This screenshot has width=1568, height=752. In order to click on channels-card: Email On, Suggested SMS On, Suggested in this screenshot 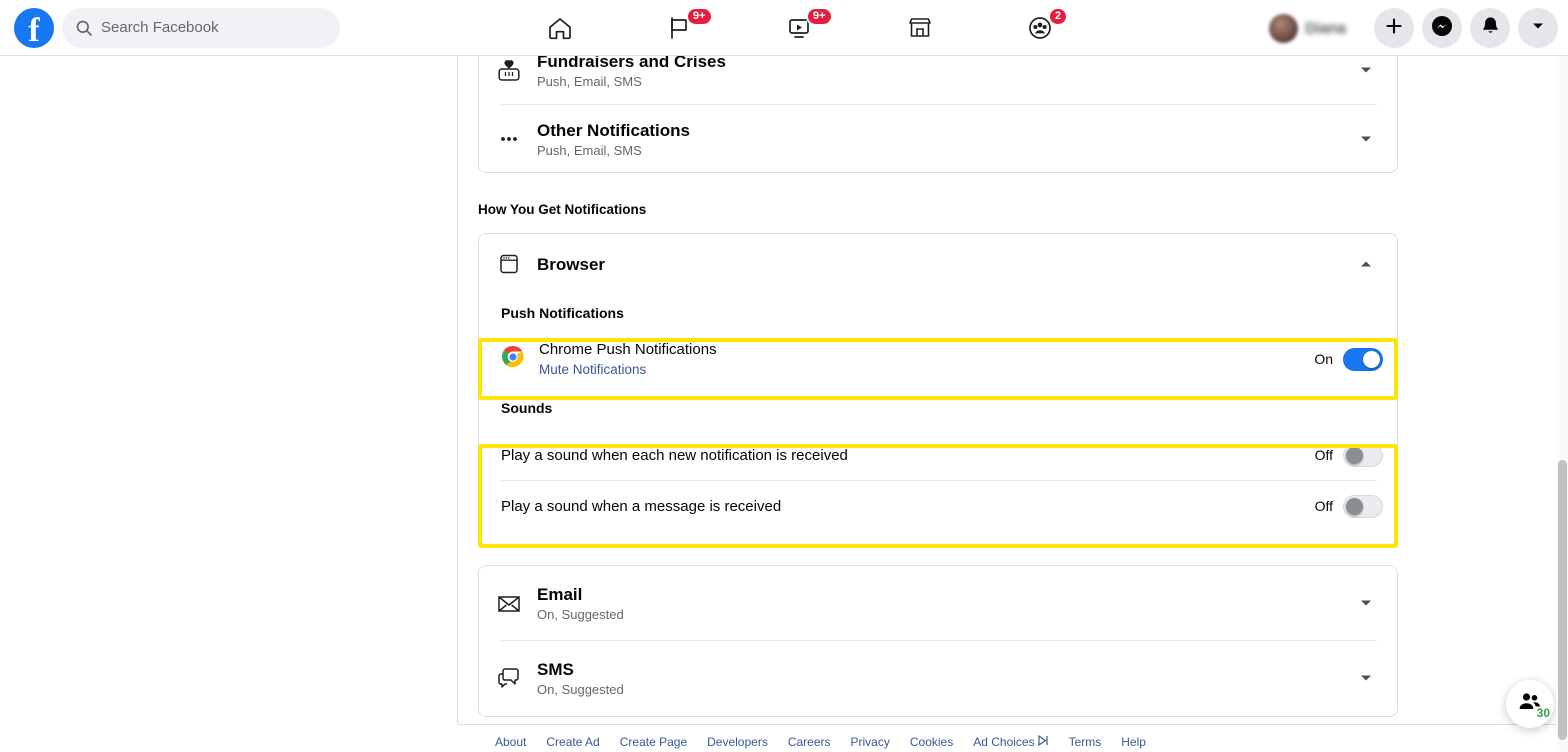, I will do `click(938, 641)`.